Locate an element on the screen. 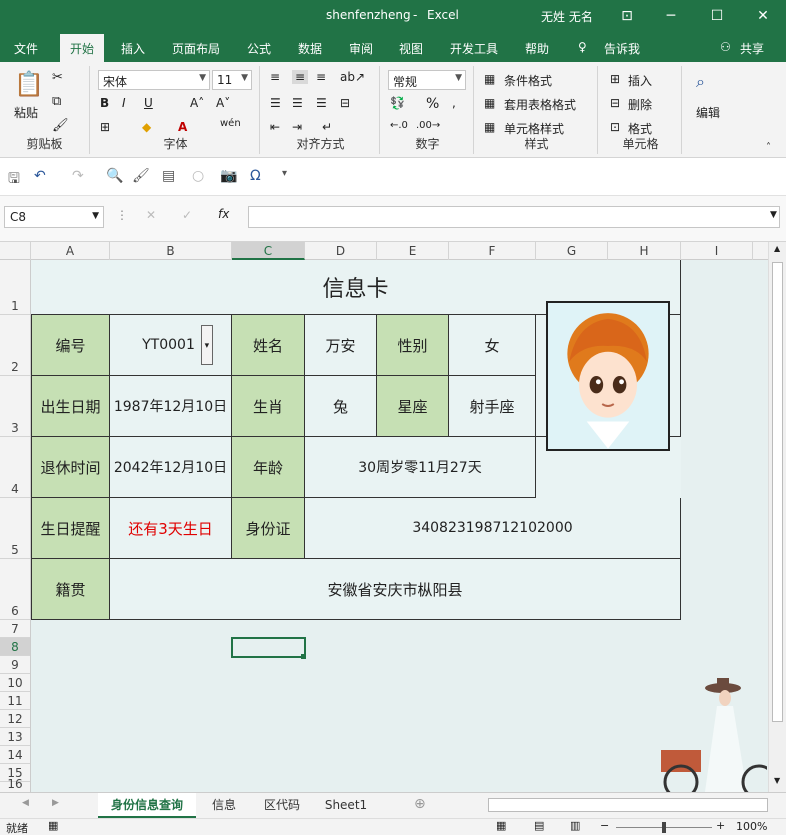 Image resolution: width=786 pixels, height=836 pixels. scroll-up-icon: ▲ is located at coordinates (777, 248).